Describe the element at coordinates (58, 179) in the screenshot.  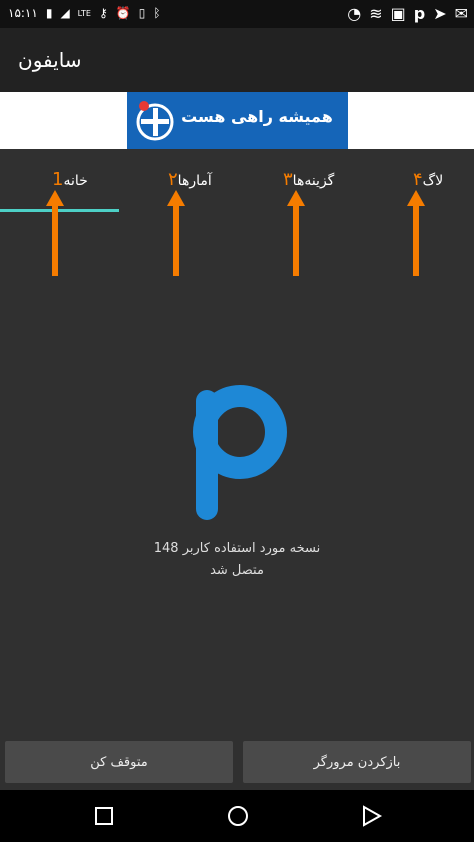
I see `tab-home-number: 1` at that location.